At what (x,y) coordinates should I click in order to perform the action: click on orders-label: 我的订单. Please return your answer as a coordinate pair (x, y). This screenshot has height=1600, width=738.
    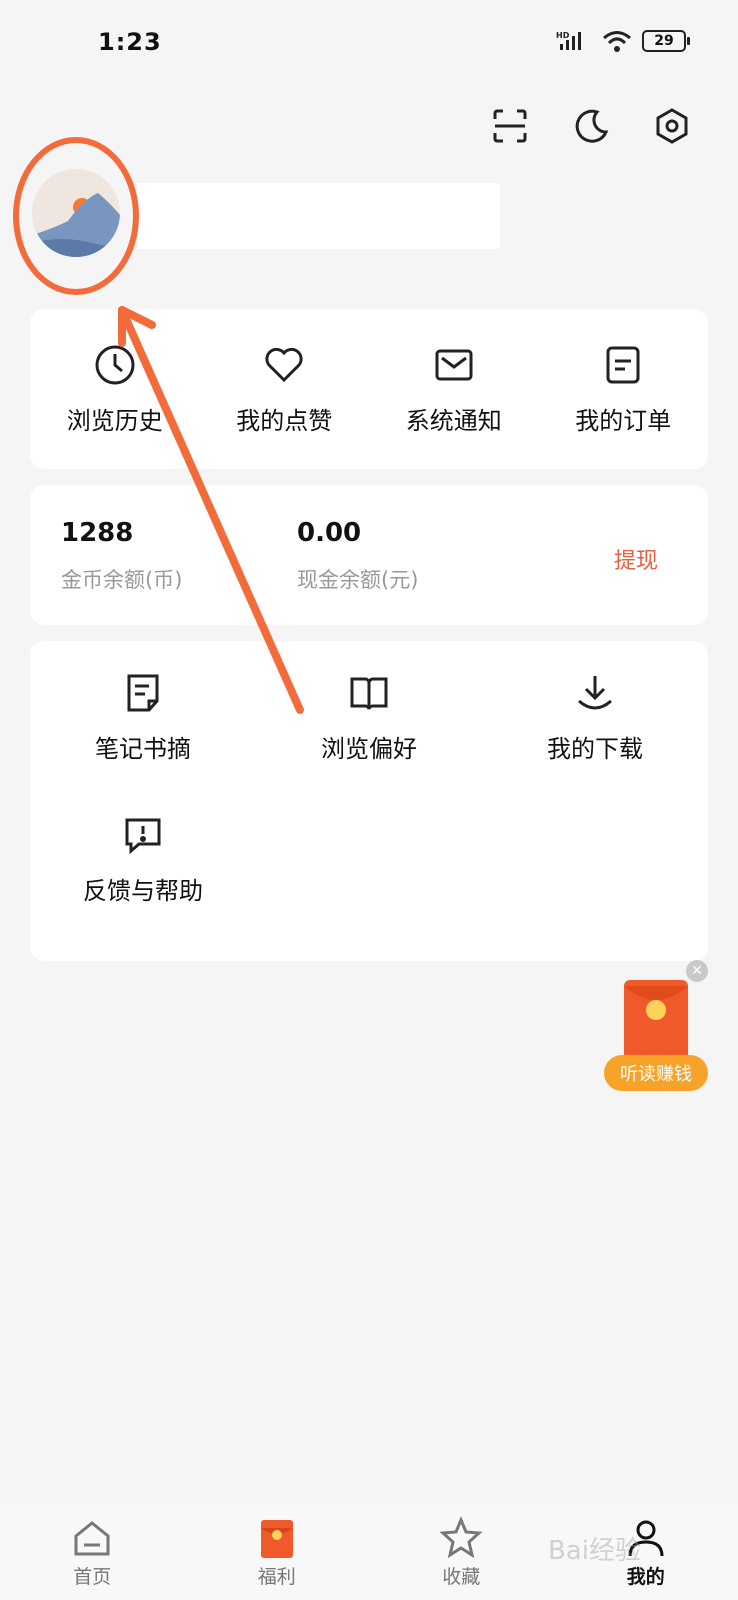
    Looking at the image, I should click on (623, 420).